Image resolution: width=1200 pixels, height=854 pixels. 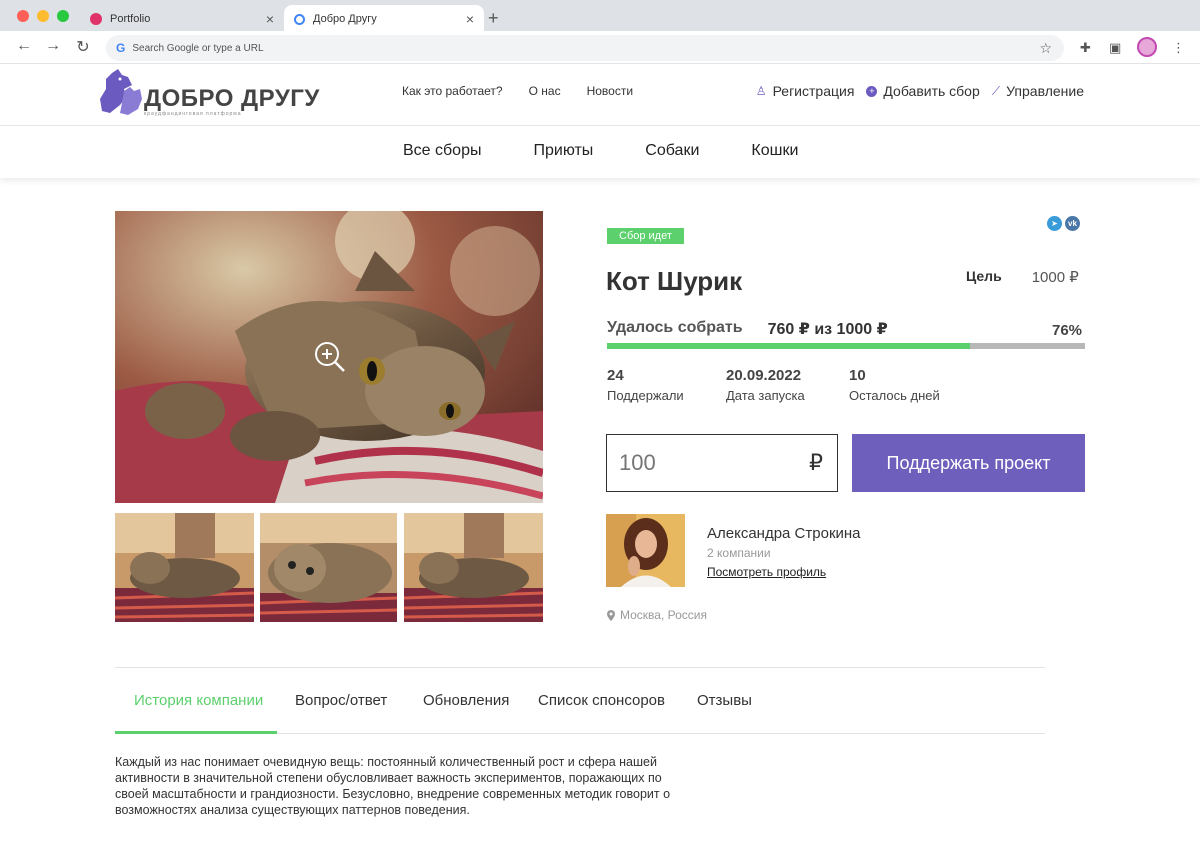 What do you see at coordinates (1063, 223) in the screenshot?
I see `share-buttons: ➤ vk` at bounding box center [1063, 223].